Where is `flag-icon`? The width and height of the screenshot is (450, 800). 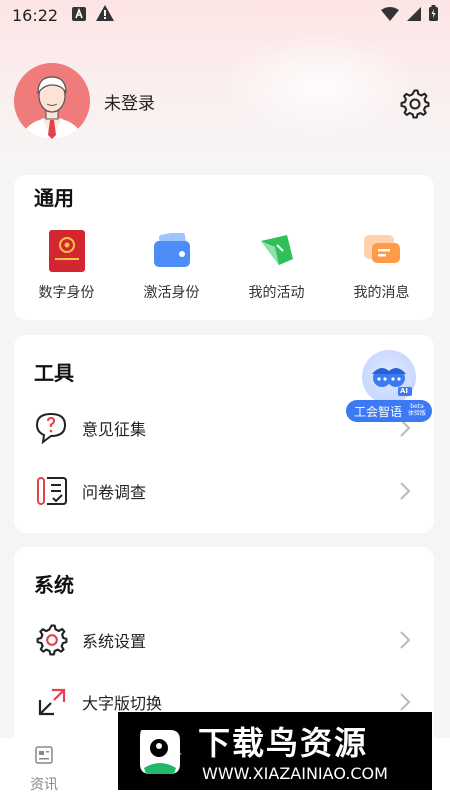 flag-icon is located at coordinates (277, 251).